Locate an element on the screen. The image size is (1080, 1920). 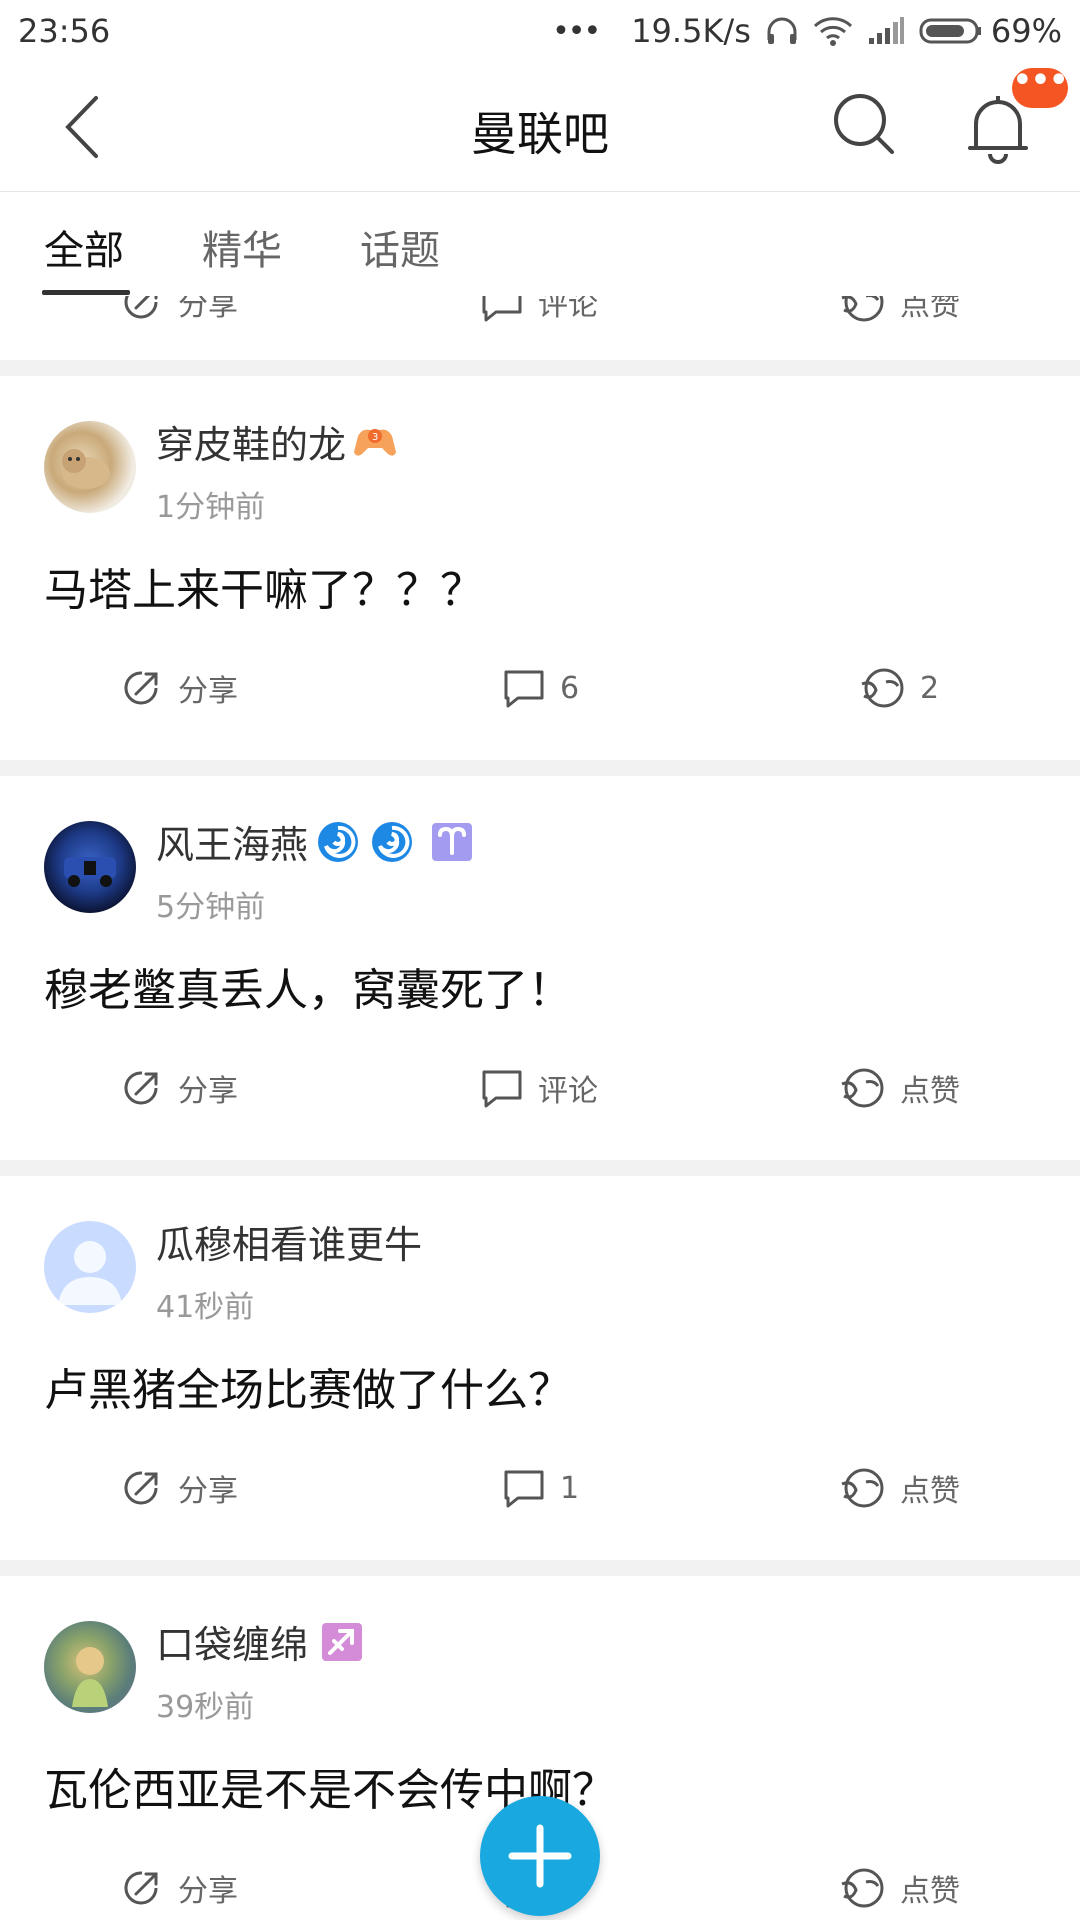
svg-text: 3 is located at coordinates (375, 437).